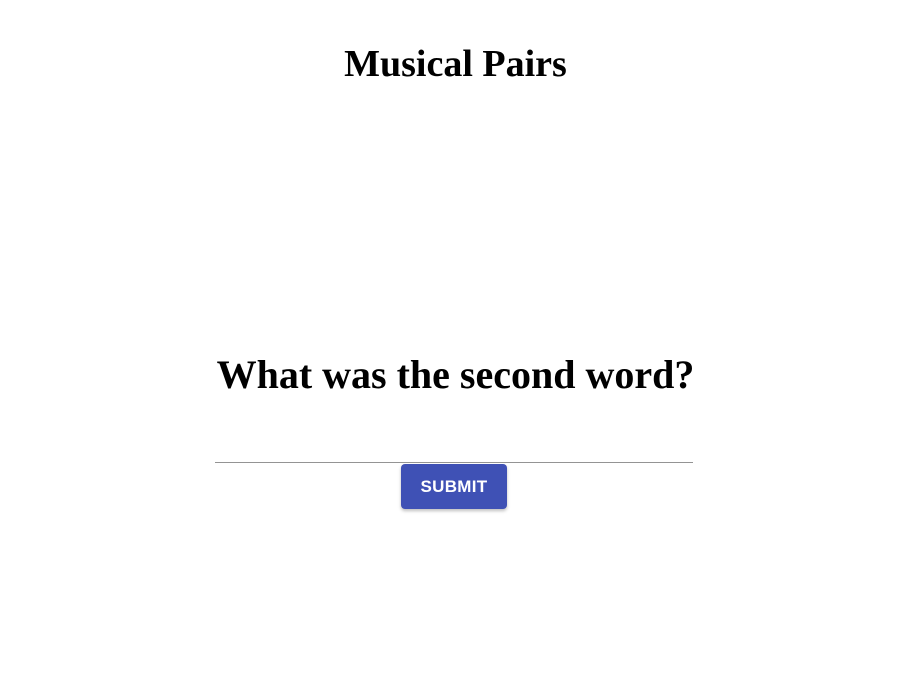 This screenshot has width=911, height=687. Describe the element at coordinates (455, 64) in the screenshot. I see `page-title: Musical Pairs` at that location.